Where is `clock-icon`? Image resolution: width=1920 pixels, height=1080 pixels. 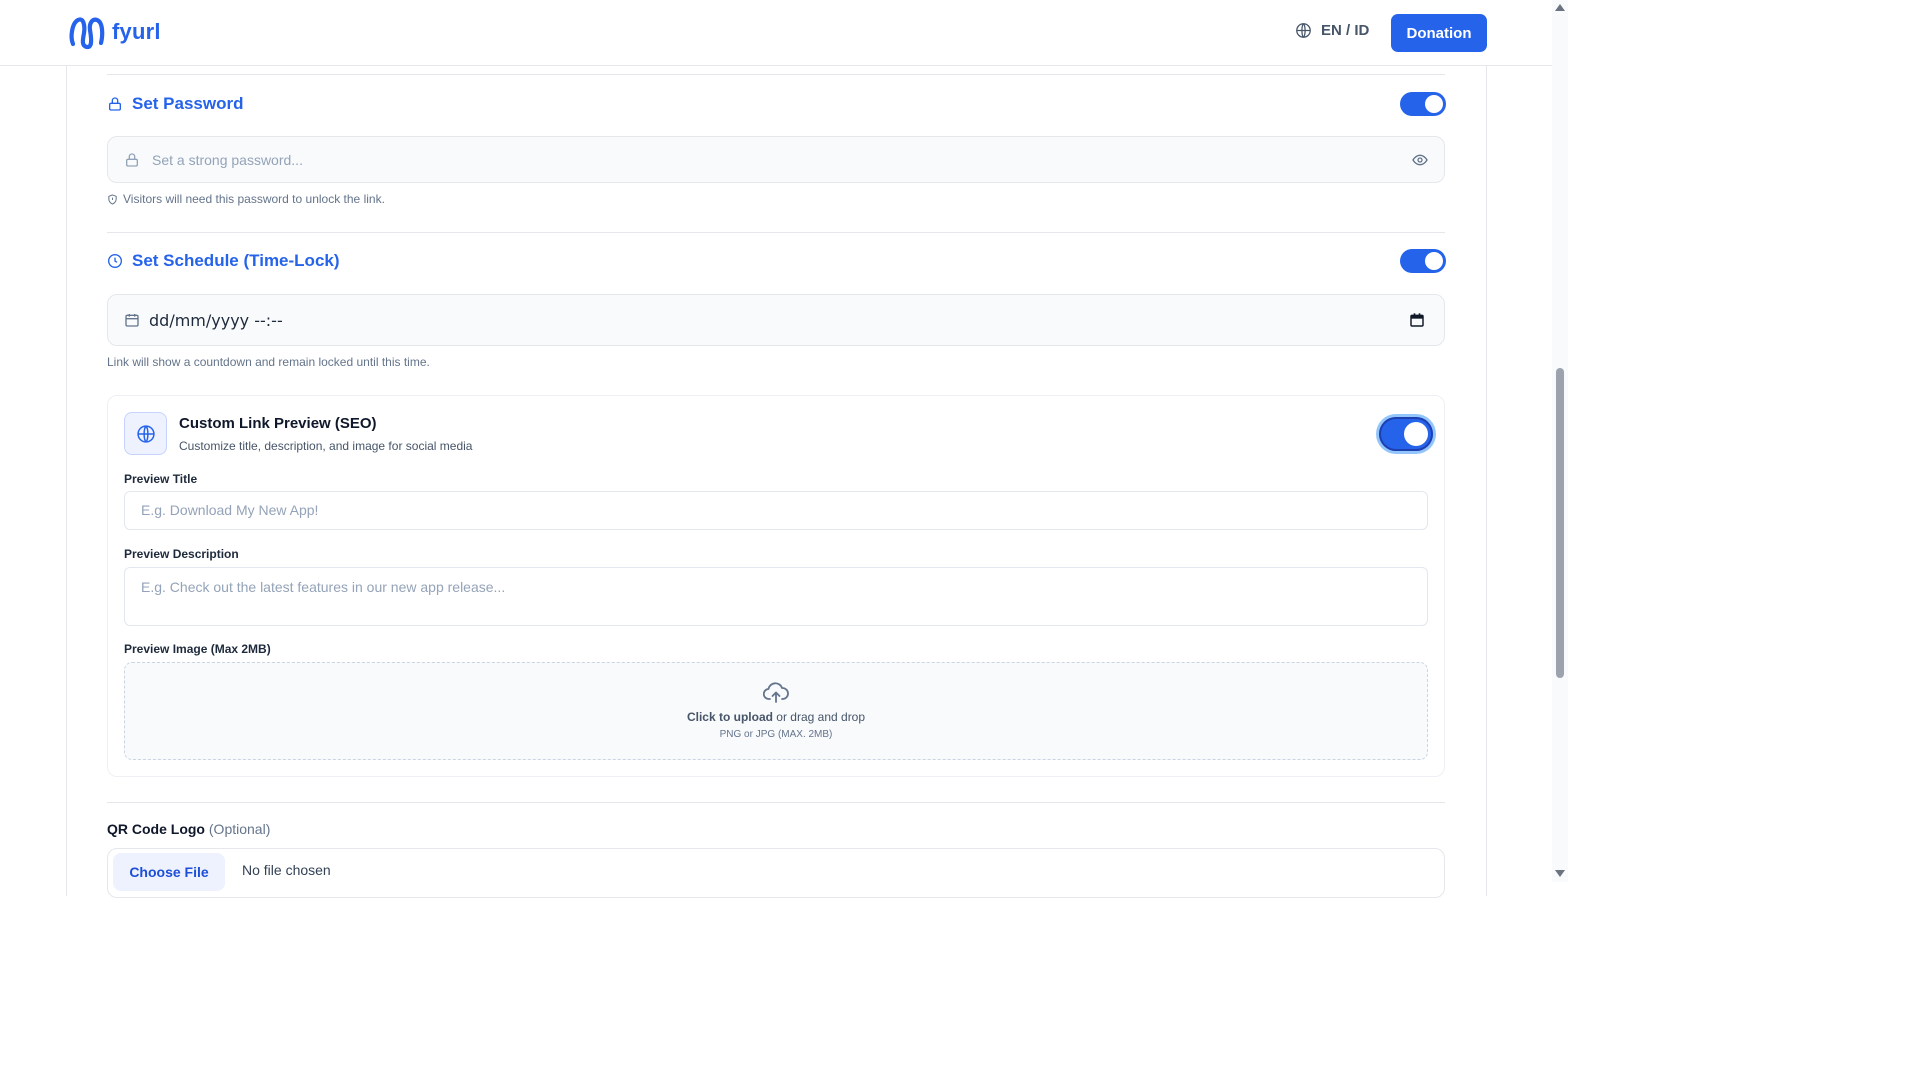 clock-icon is located at coordinates (115, 261).